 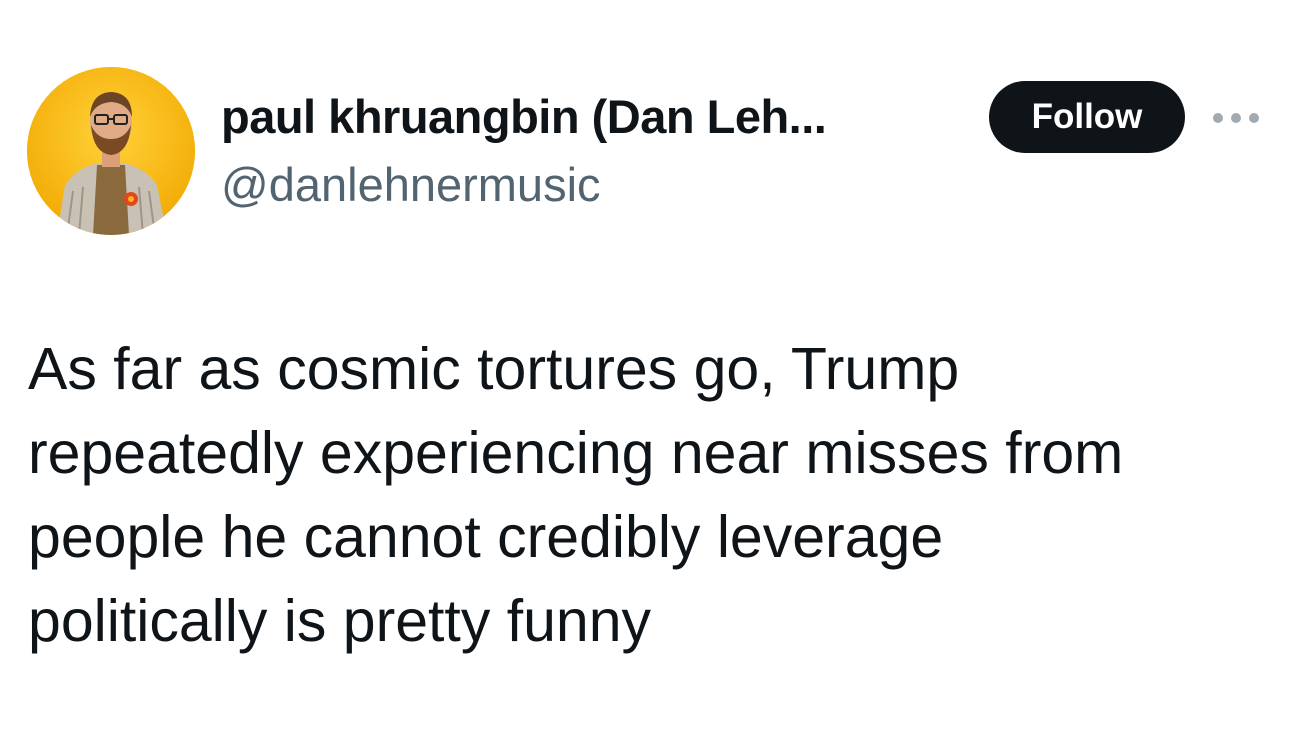 What do you see at coordinates (1087, 117) in the screenshot?
I see `follow-button: Follow` at bounding box center [1087, 117].